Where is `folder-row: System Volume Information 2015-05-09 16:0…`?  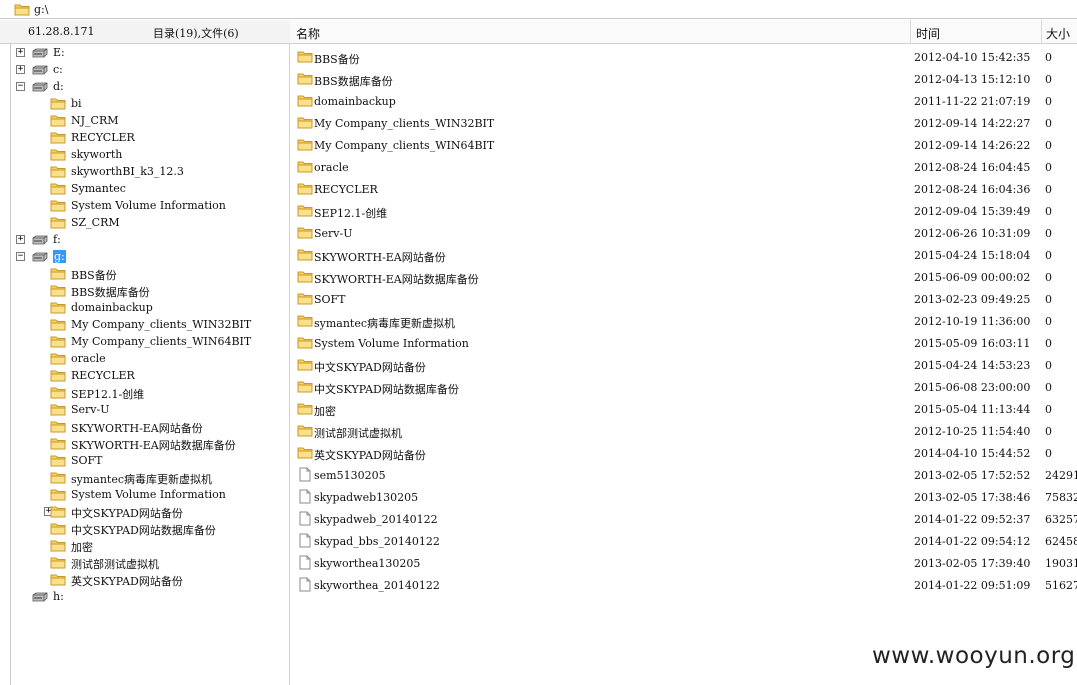
folder-row: System Volume Information 2015-05-09 16:0… is located at coordinates (683, 343).